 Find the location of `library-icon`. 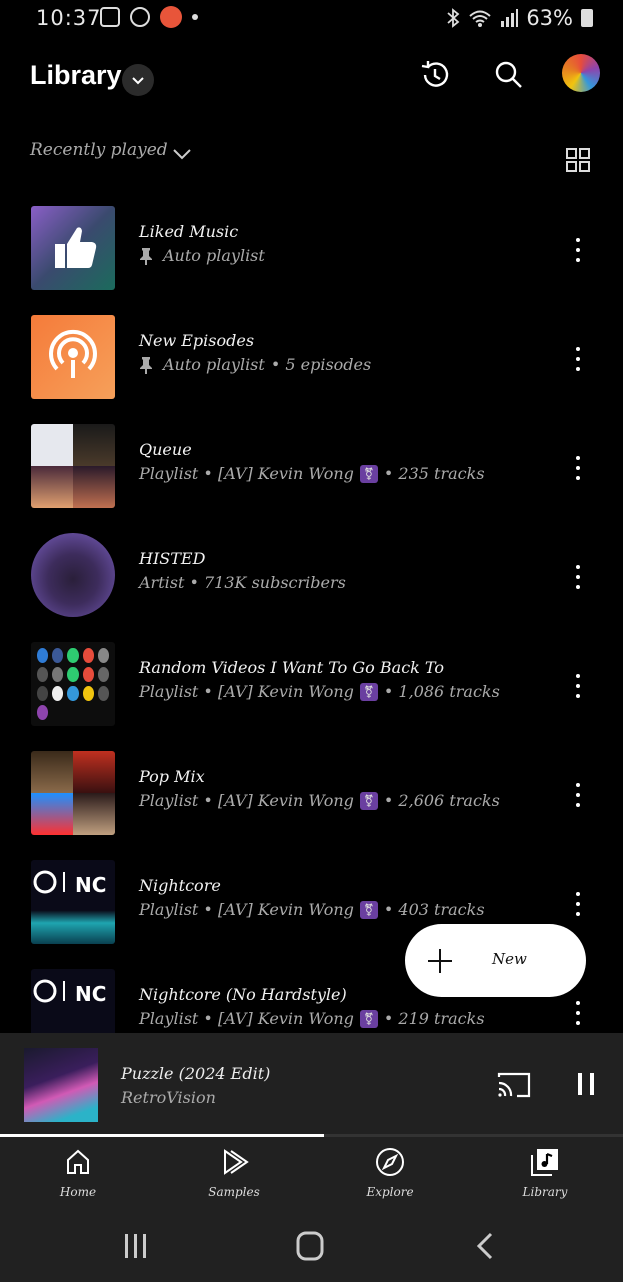

library-icon is located at coordinates (544, 1162).